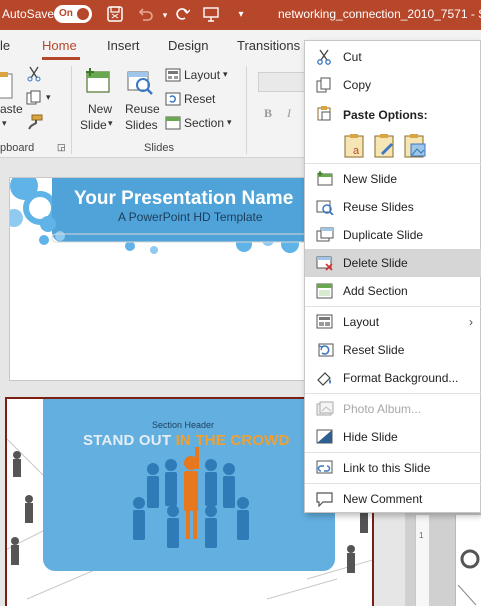 The height and width of the screenshot is (606, 481). I want to click on redo-icon, so click(182, 15).